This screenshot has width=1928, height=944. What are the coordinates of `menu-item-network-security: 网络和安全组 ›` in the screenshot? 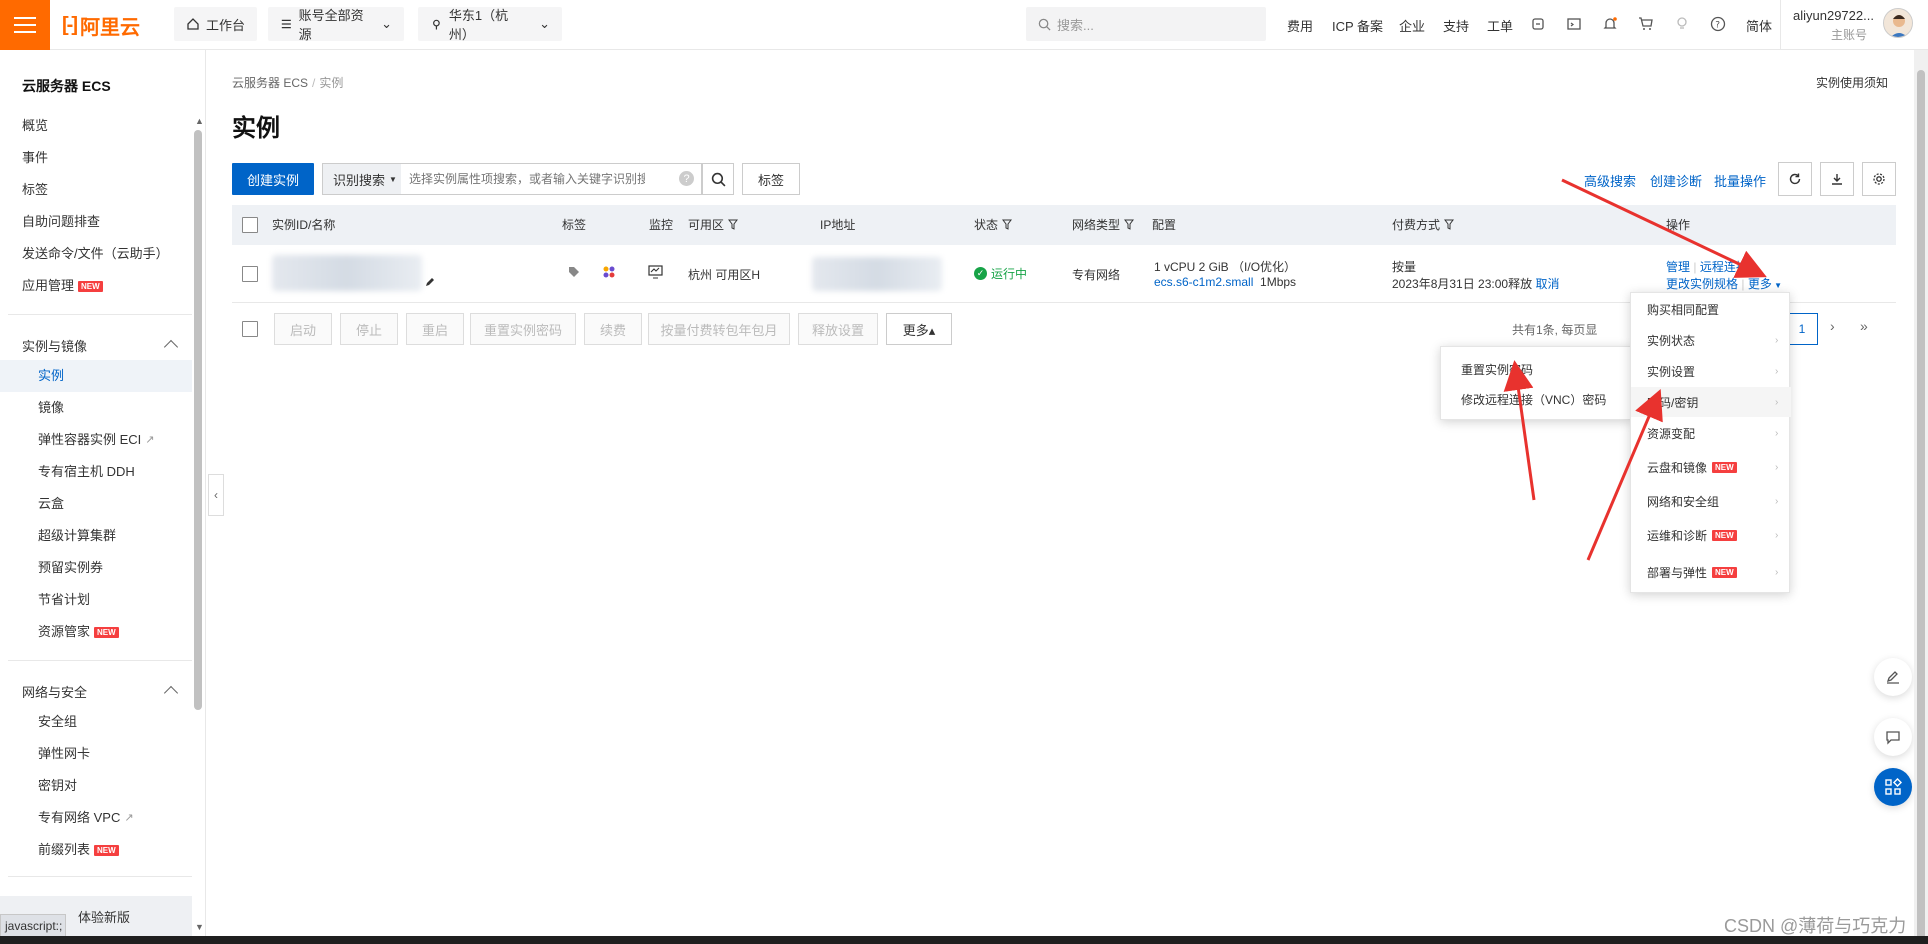 It's located at (1711, 501).